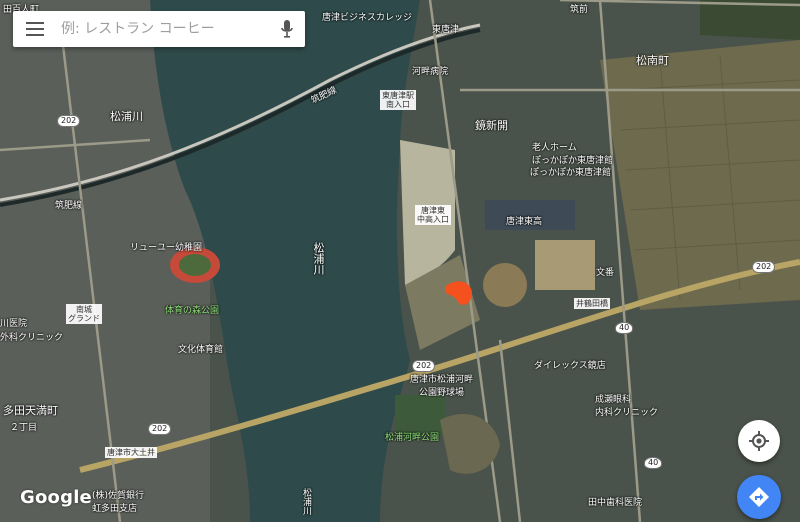 The width and height of the screenshot is (800, 522). I want to click on railway-label: 筑肥線, so click(69, 206).